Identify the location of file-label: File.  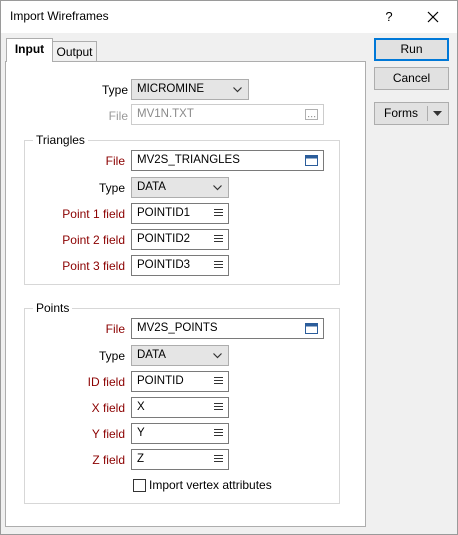
(118, 116).